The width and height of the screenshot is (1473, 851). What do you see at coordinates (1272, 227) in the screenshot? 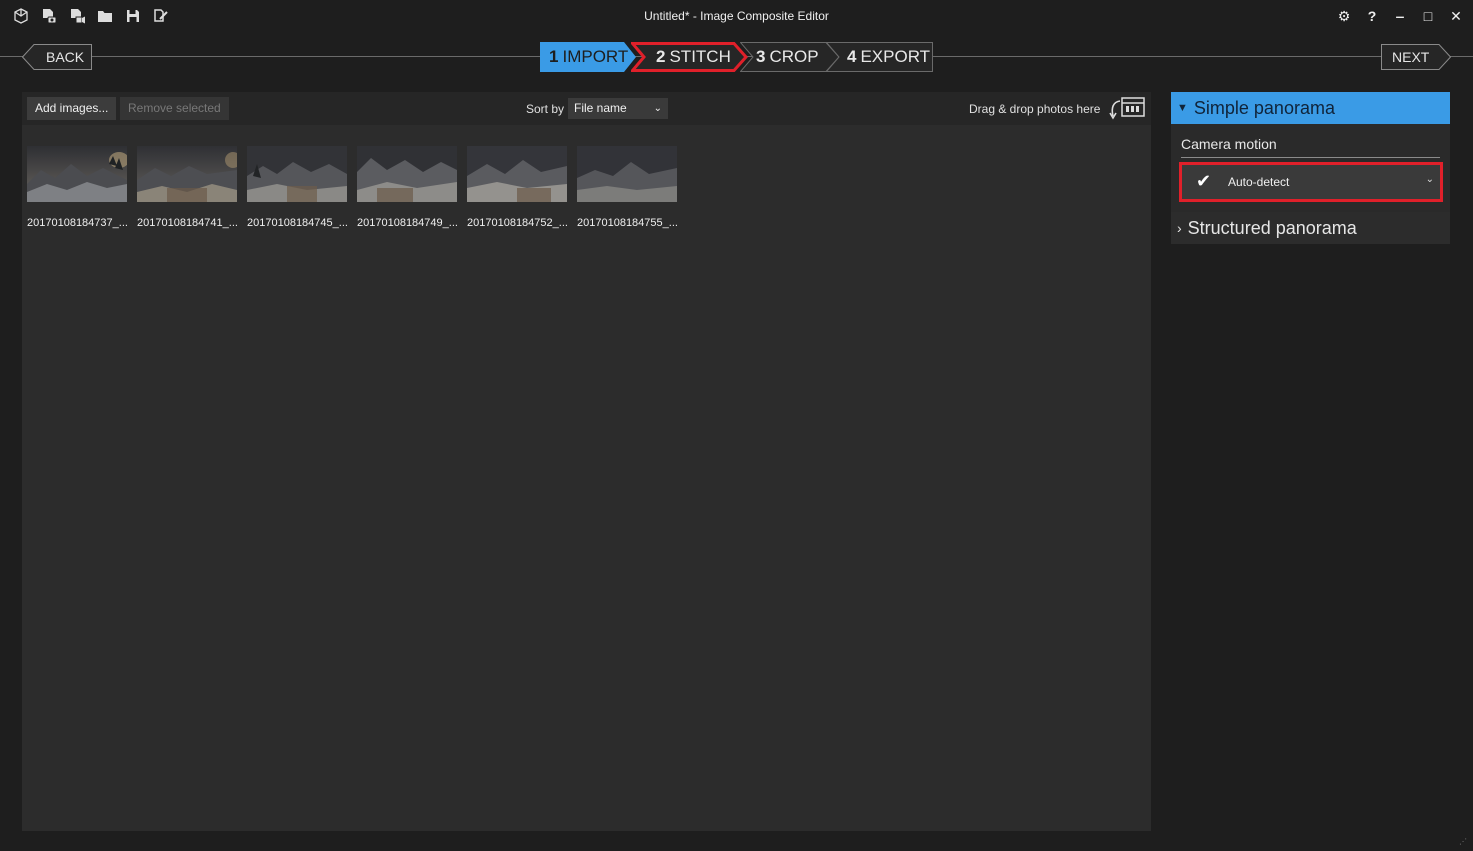
I see `structured-panorama-title: Structured panorama` at bounding box center [1272, 227].